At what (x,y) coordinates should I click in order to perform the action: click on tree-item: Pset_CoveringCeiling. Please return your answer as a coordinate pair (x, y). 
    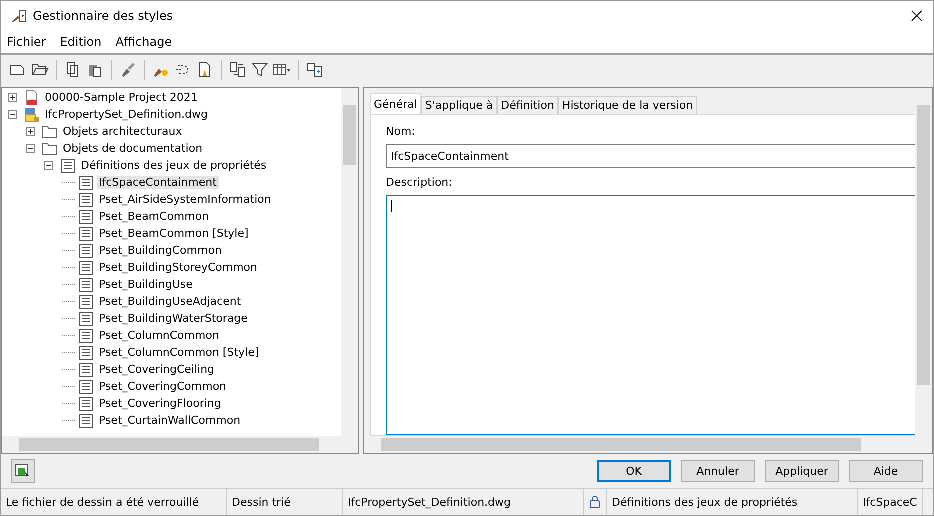
    Looking at the image, I should click on (157, 369).